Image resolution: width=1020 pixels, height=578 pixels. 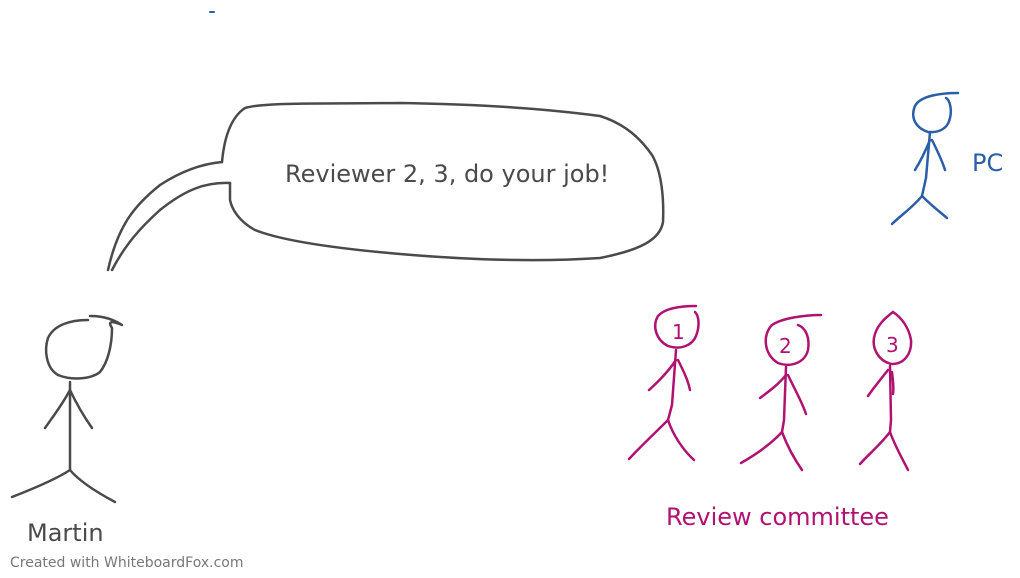 I want to click on pc-head, so click(x=935, y=112).